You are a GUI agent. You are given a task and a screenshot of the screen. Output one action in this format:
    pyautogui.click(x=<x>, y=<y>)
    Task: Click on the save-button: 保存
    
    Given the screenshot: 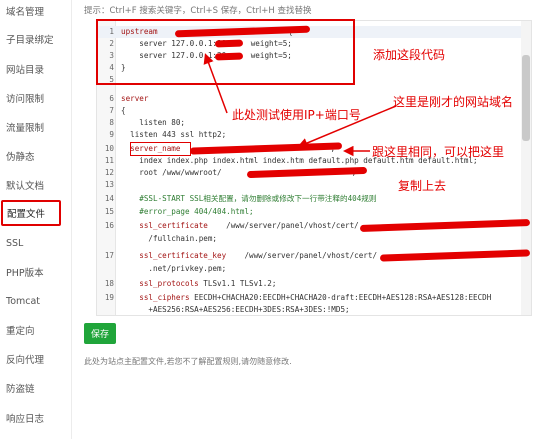 What is the action you would take?
    pyautogui.click(x=100, y=333)
    